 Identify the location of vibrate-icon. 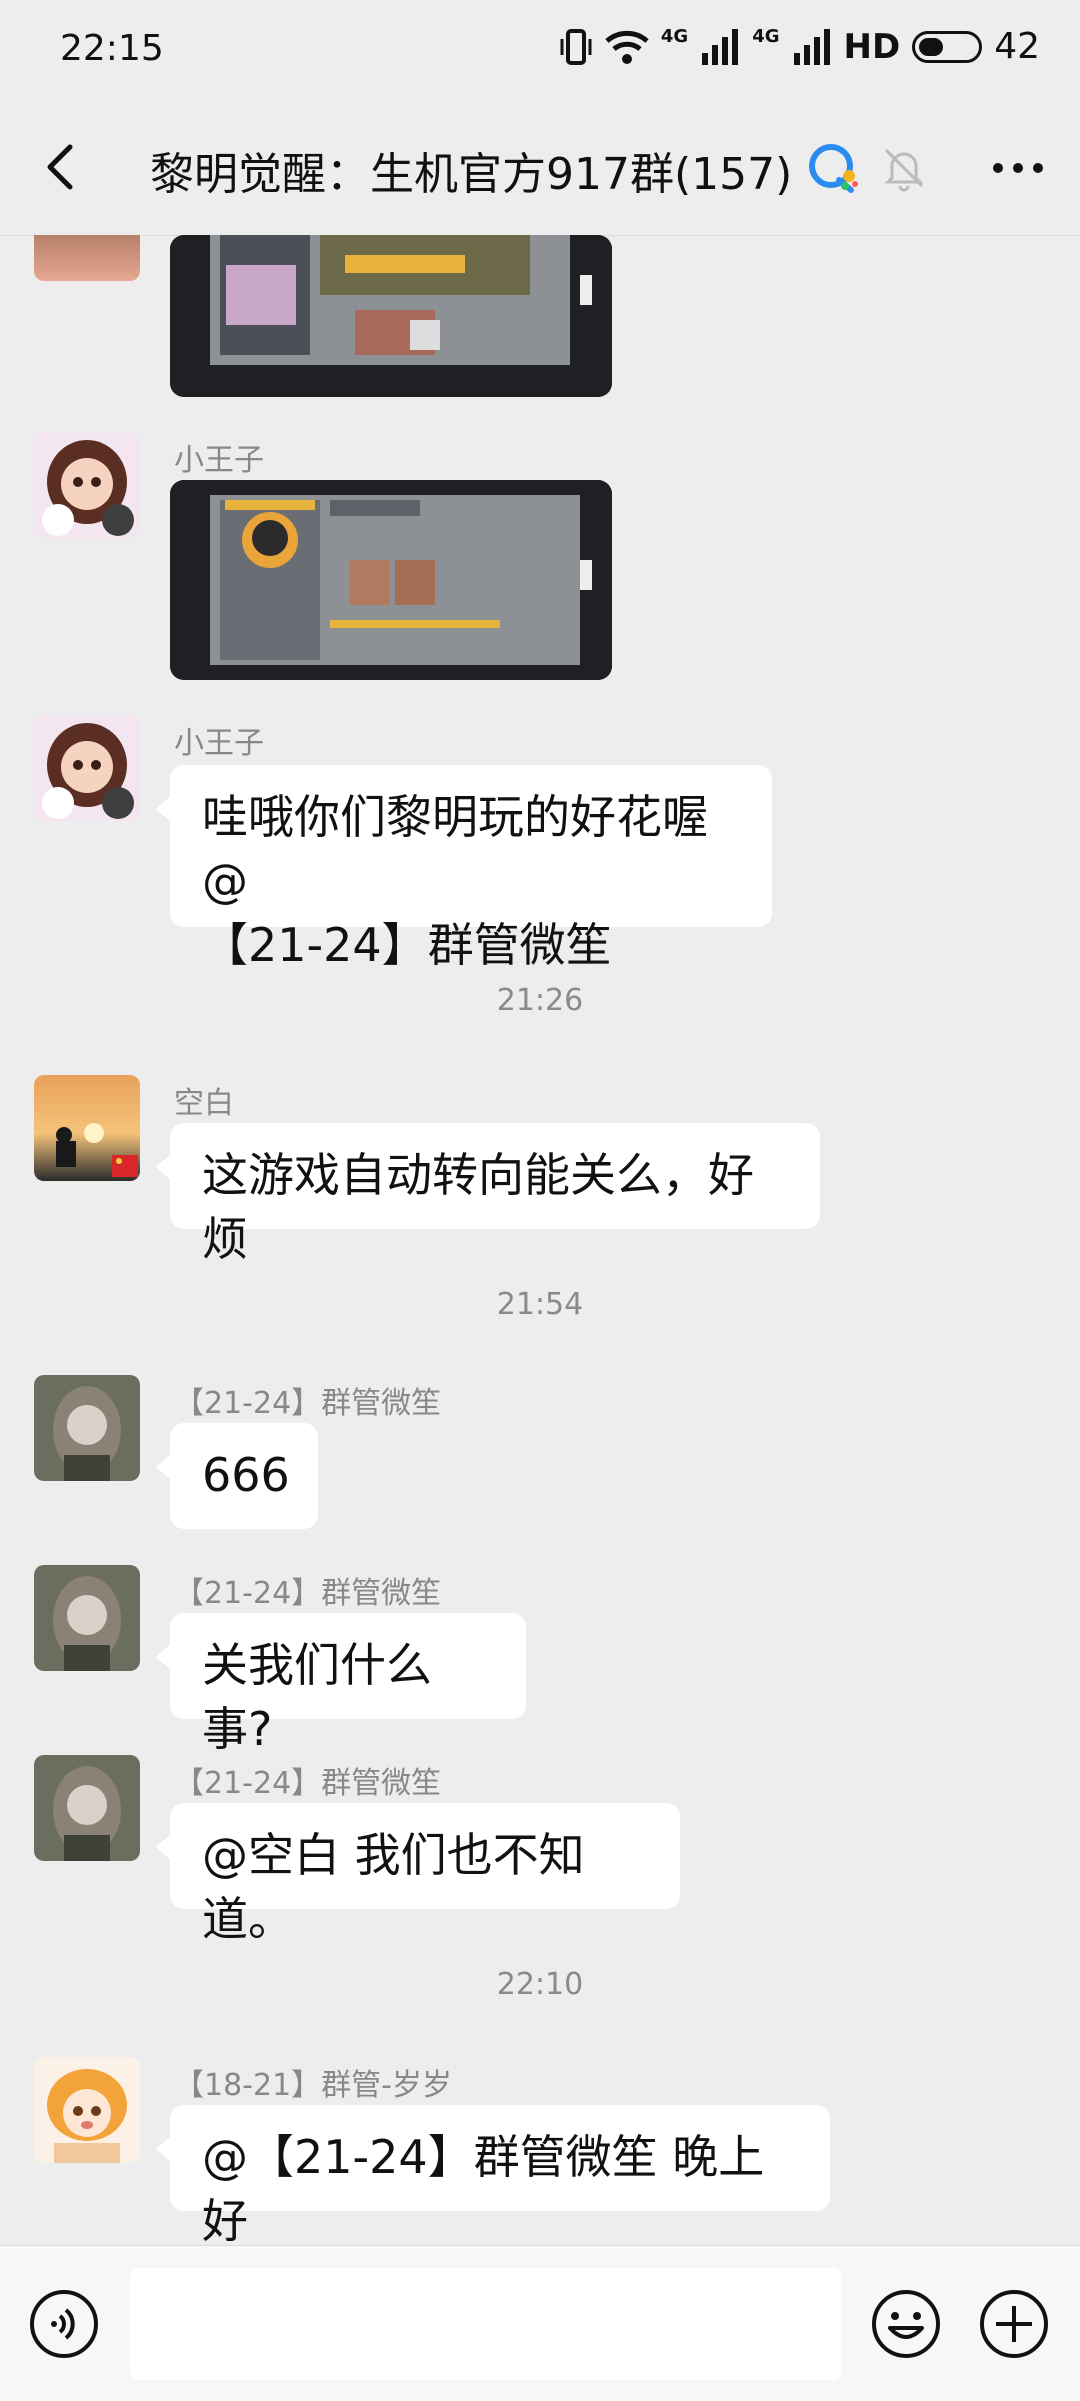
(576, 46).